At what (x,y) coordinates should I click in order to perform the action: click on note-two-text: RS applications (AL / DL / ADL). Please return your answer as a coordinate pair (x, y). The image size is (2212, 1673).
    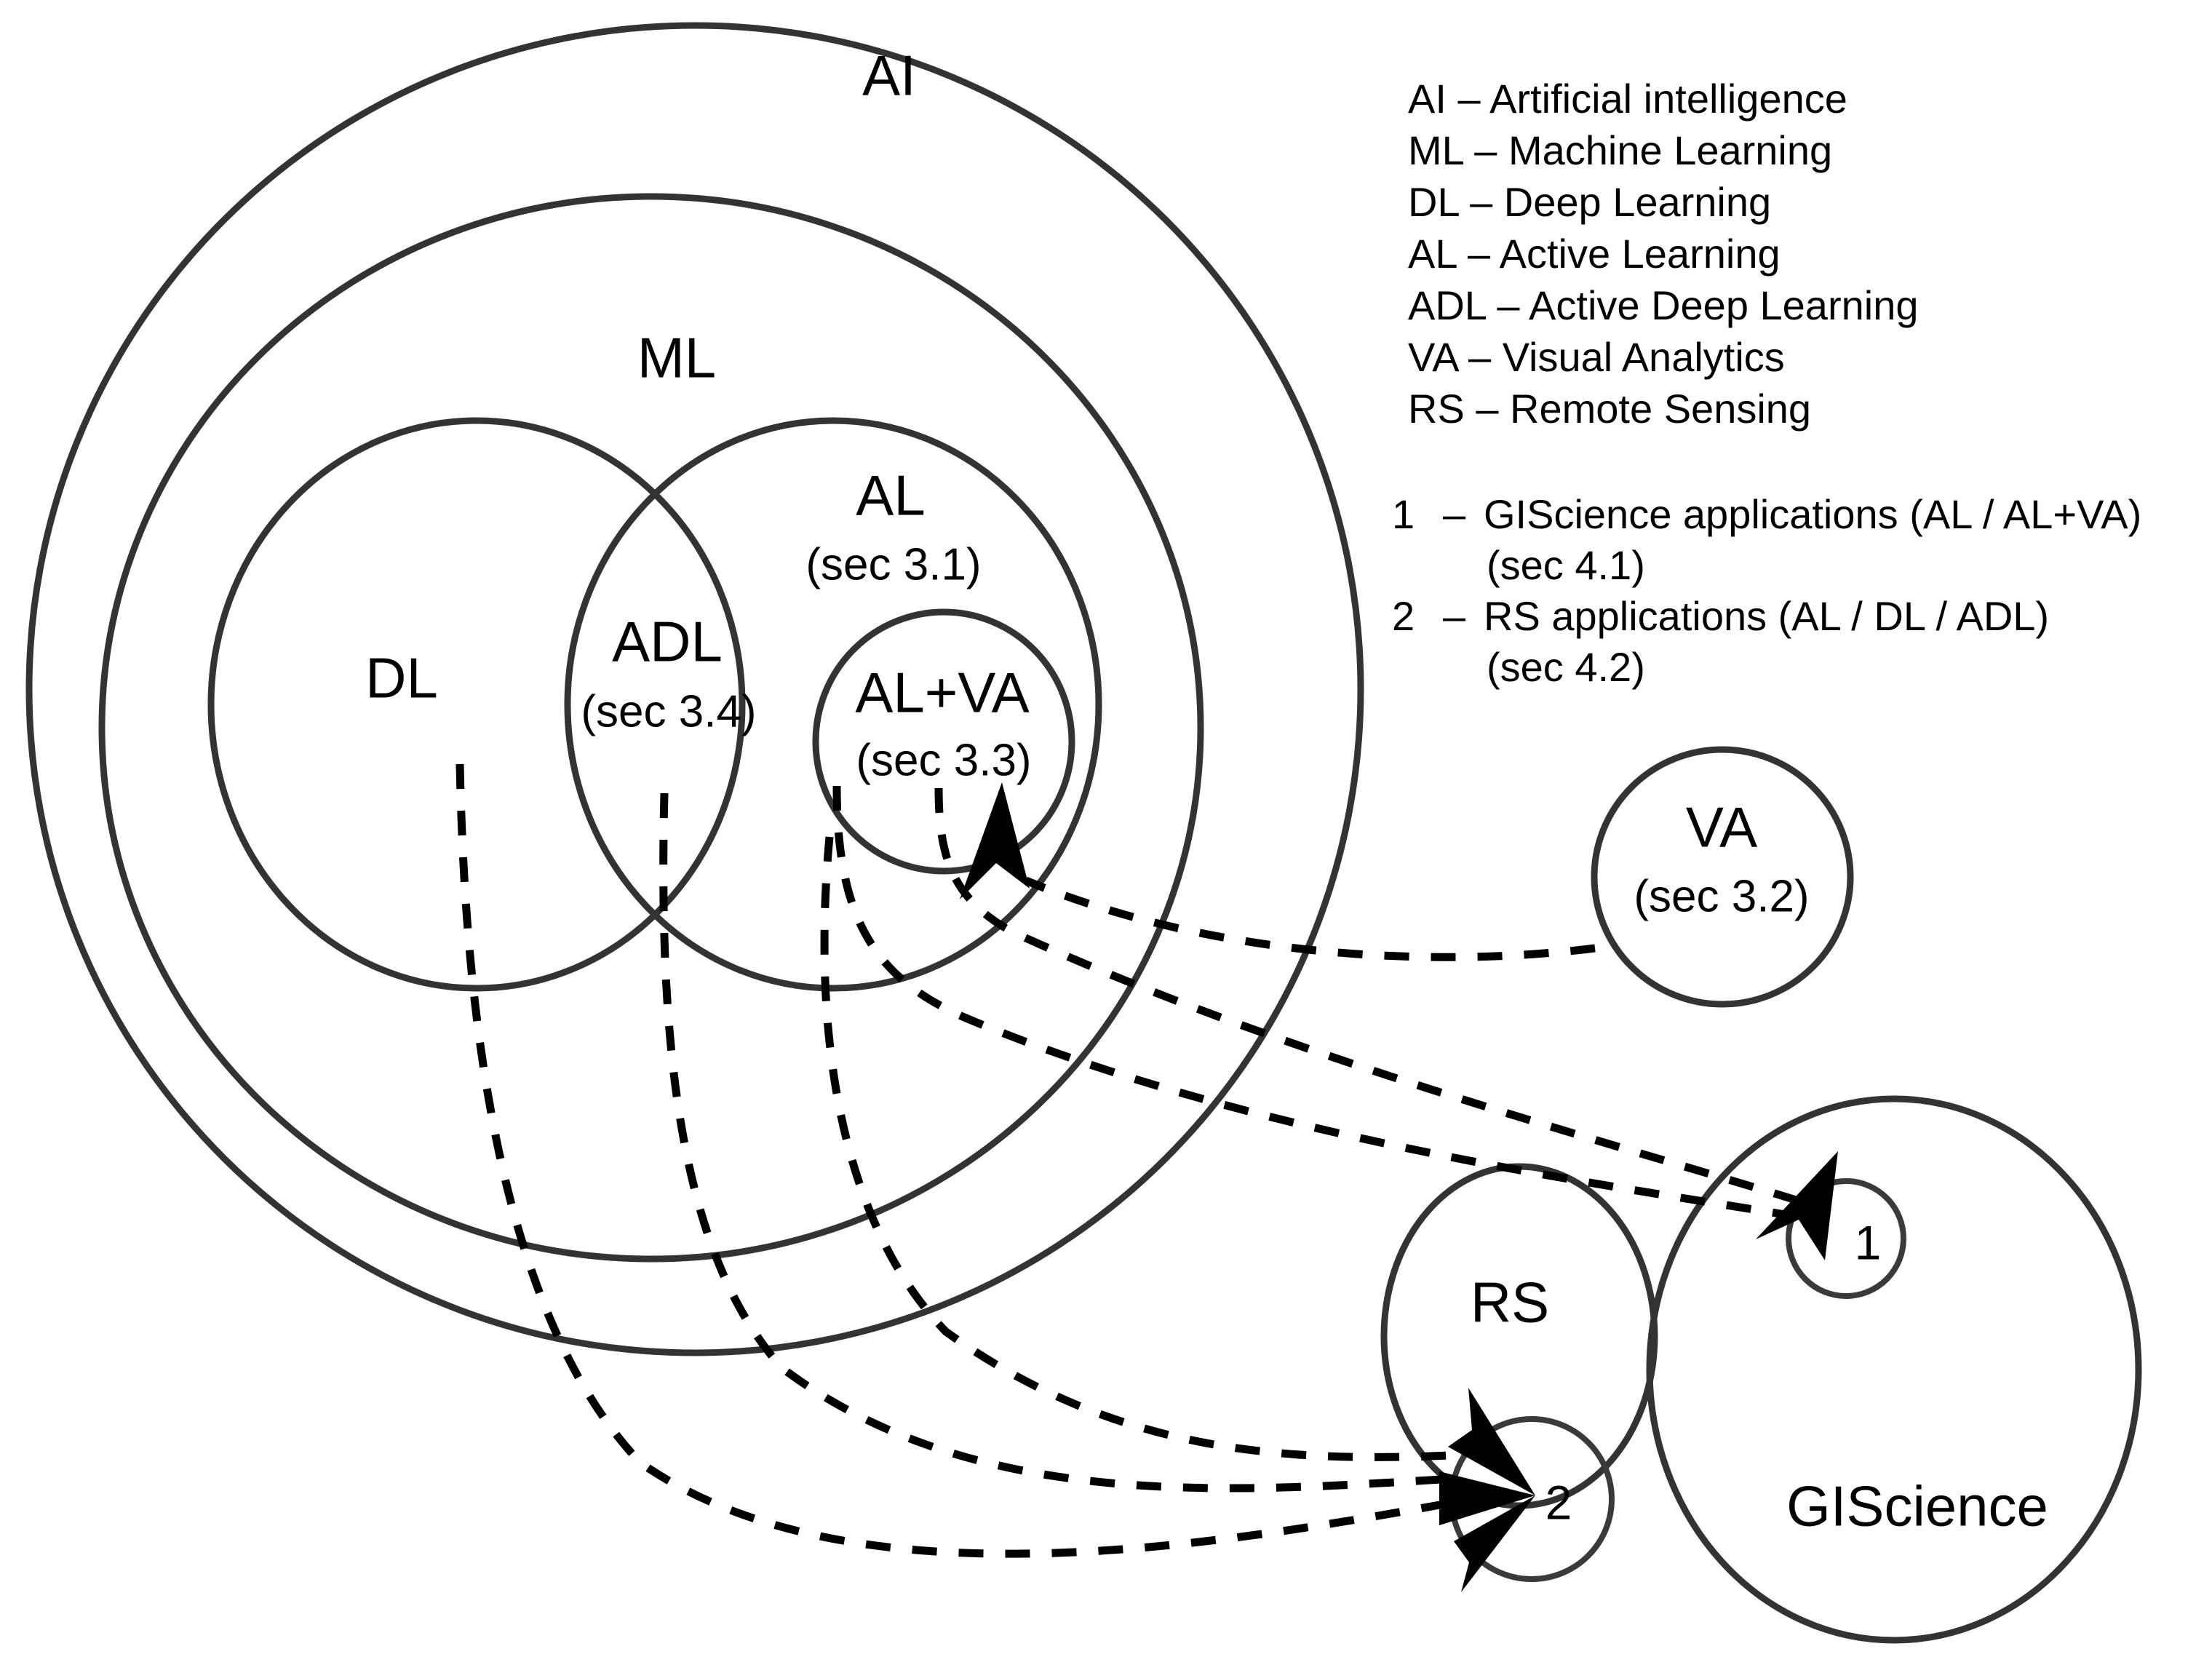
    Looking at the image, I should click on (1767, 616).